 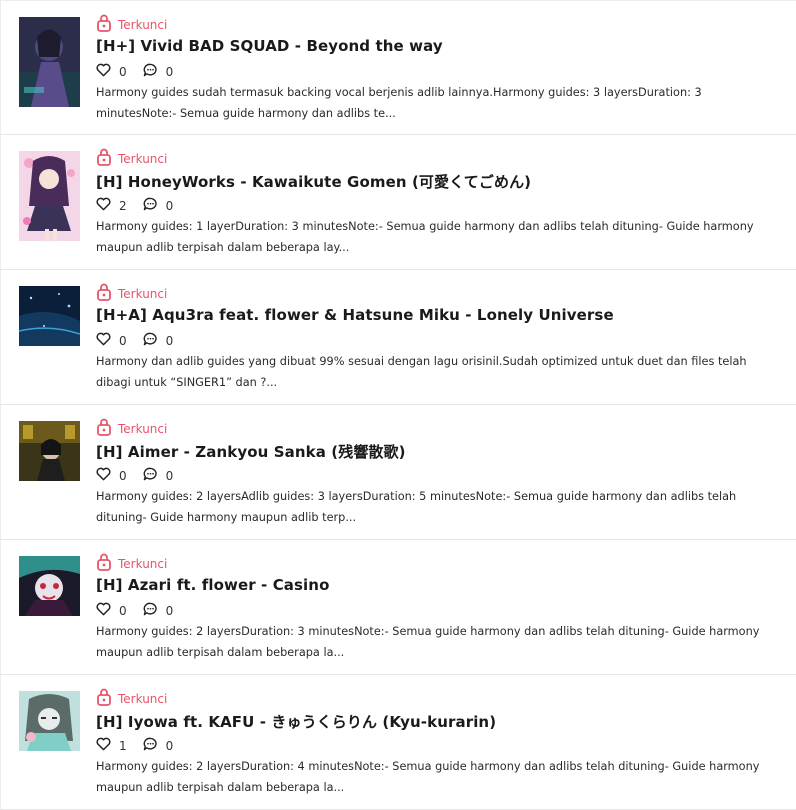 What do you see at coordinates (251, 451) in the screenshot?
I see `post-title: [H] Aimer - Zankyou Sanka (残響散歌)` at bounding box center [251, 451].